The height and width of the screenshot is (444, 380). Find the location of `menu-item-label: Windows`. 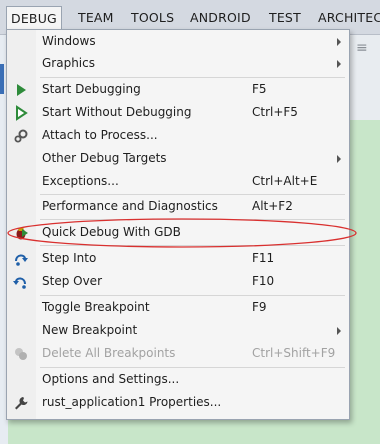

menu-item-label: Windows is located at coordinates (69, 41).